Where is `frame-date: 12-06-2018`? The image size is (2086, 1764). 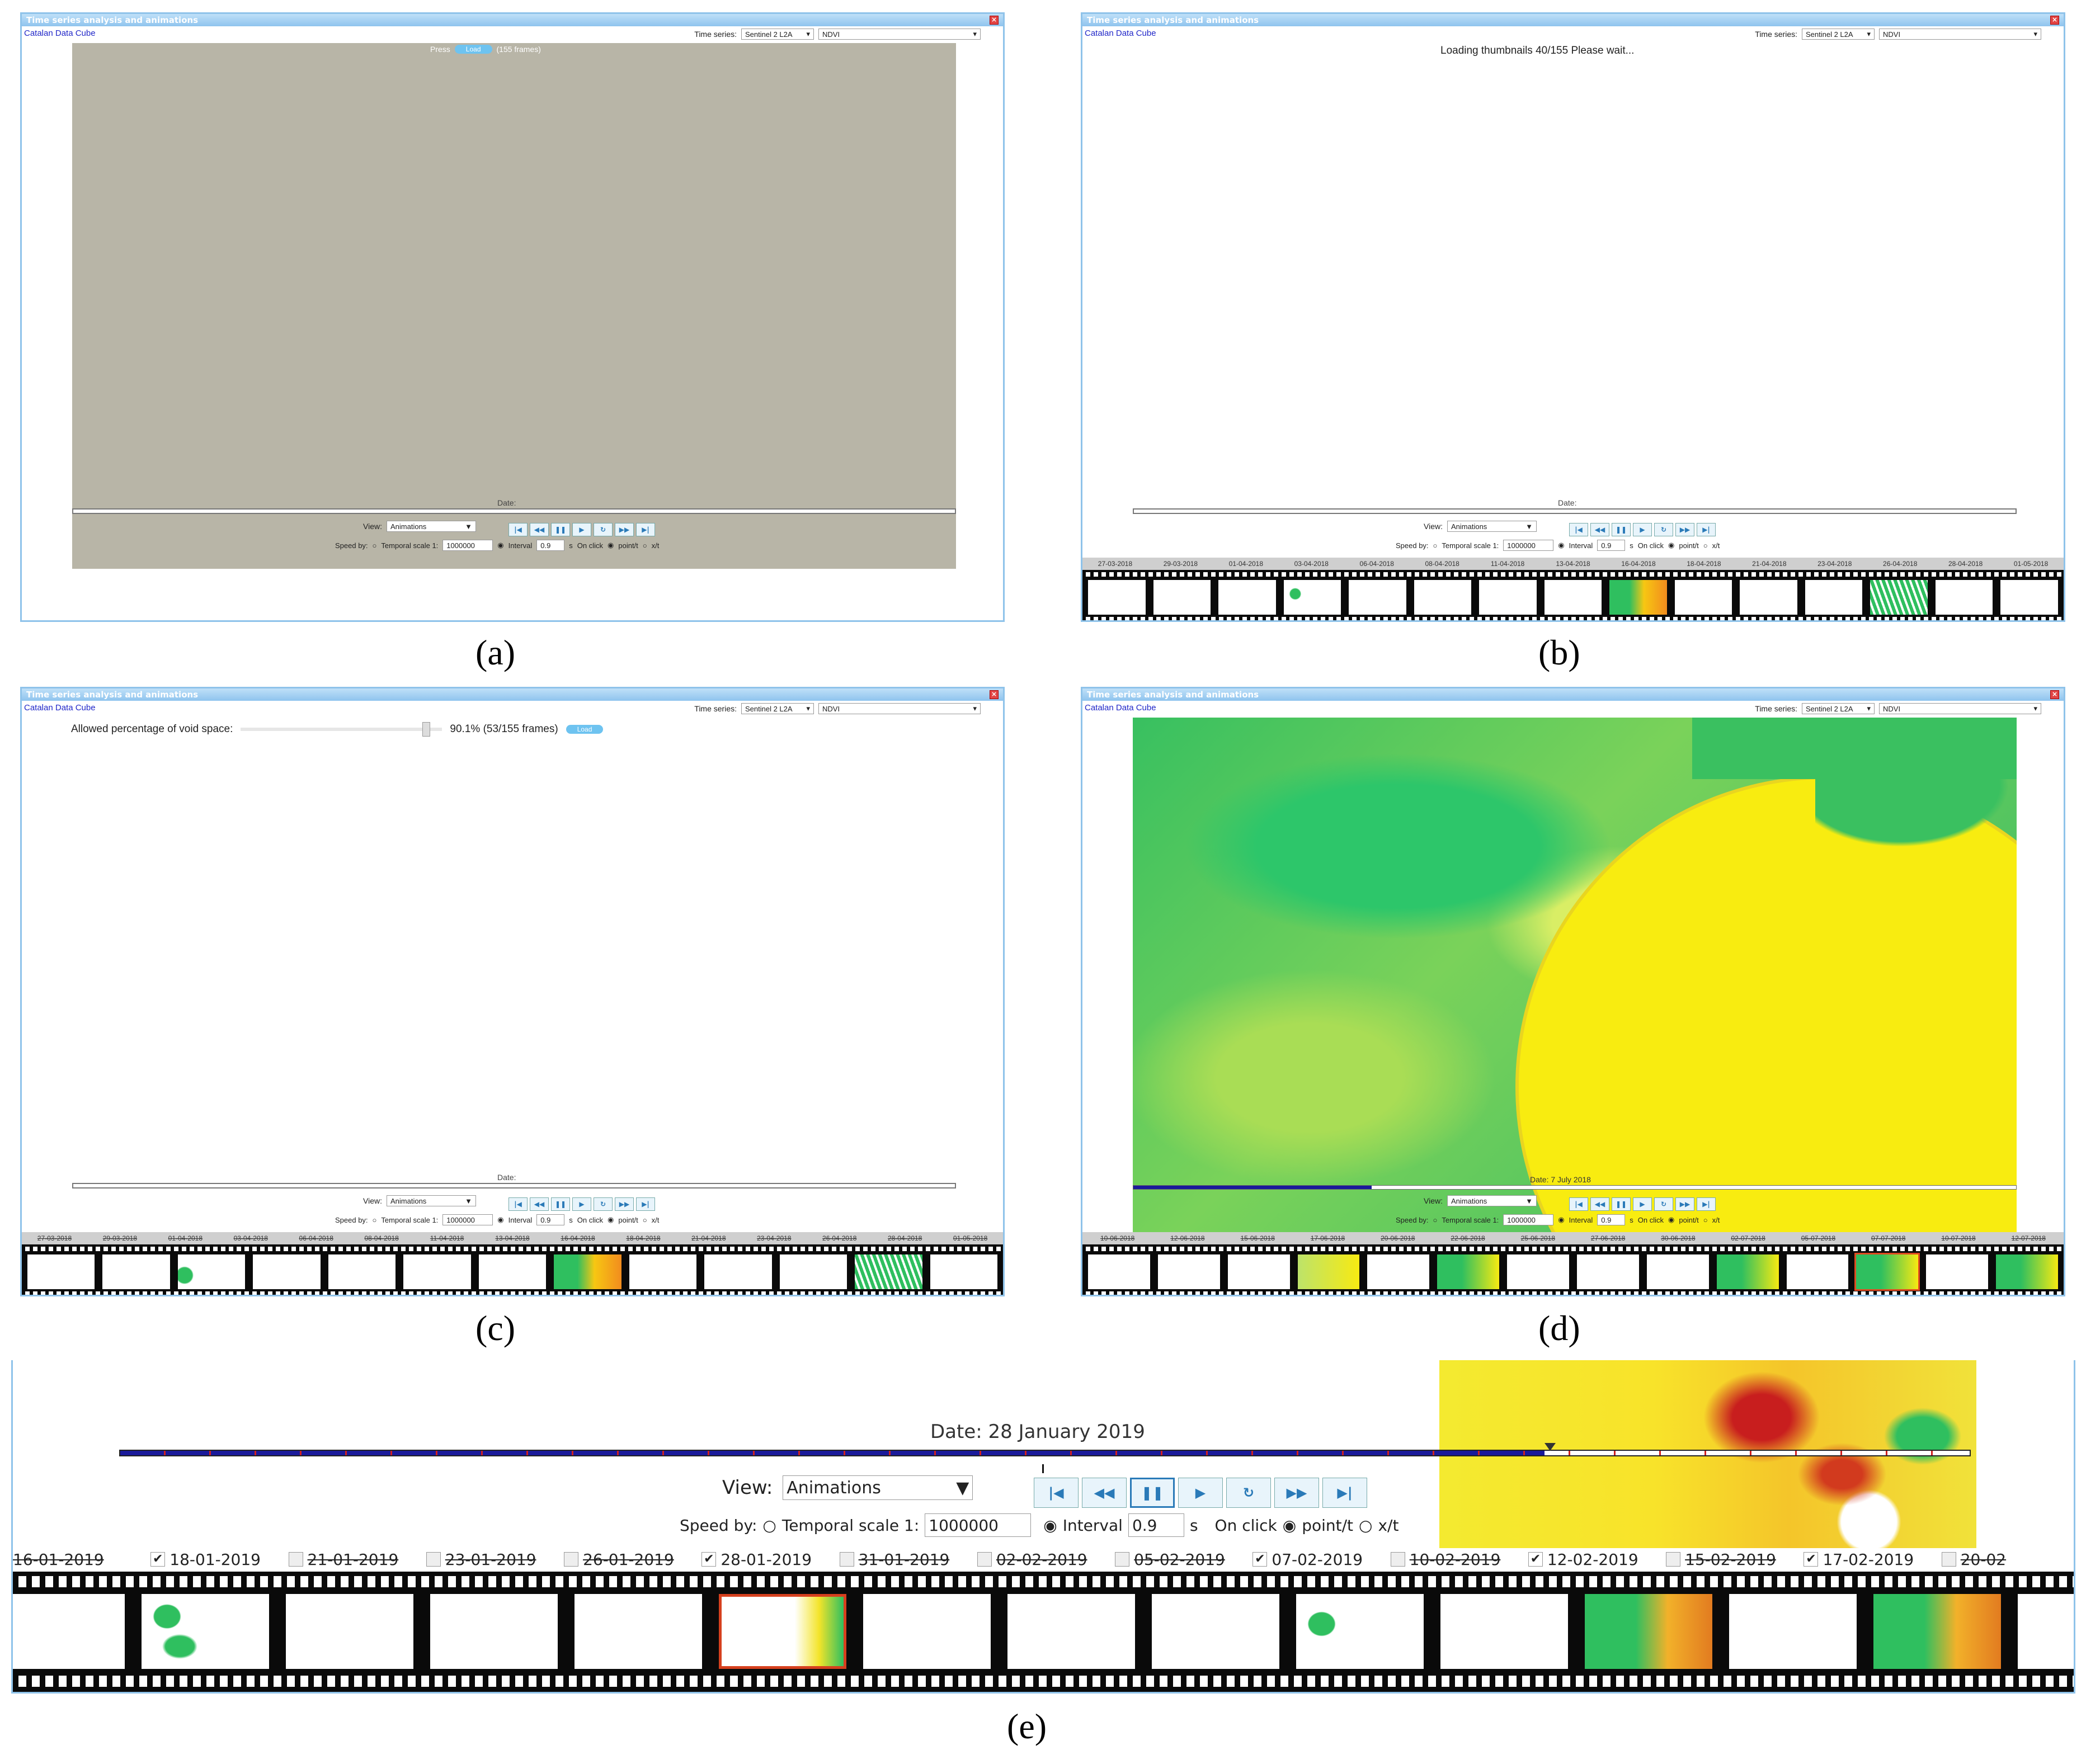
frame-date: 12-06-2018 is located at coordinates (1187, 1238).